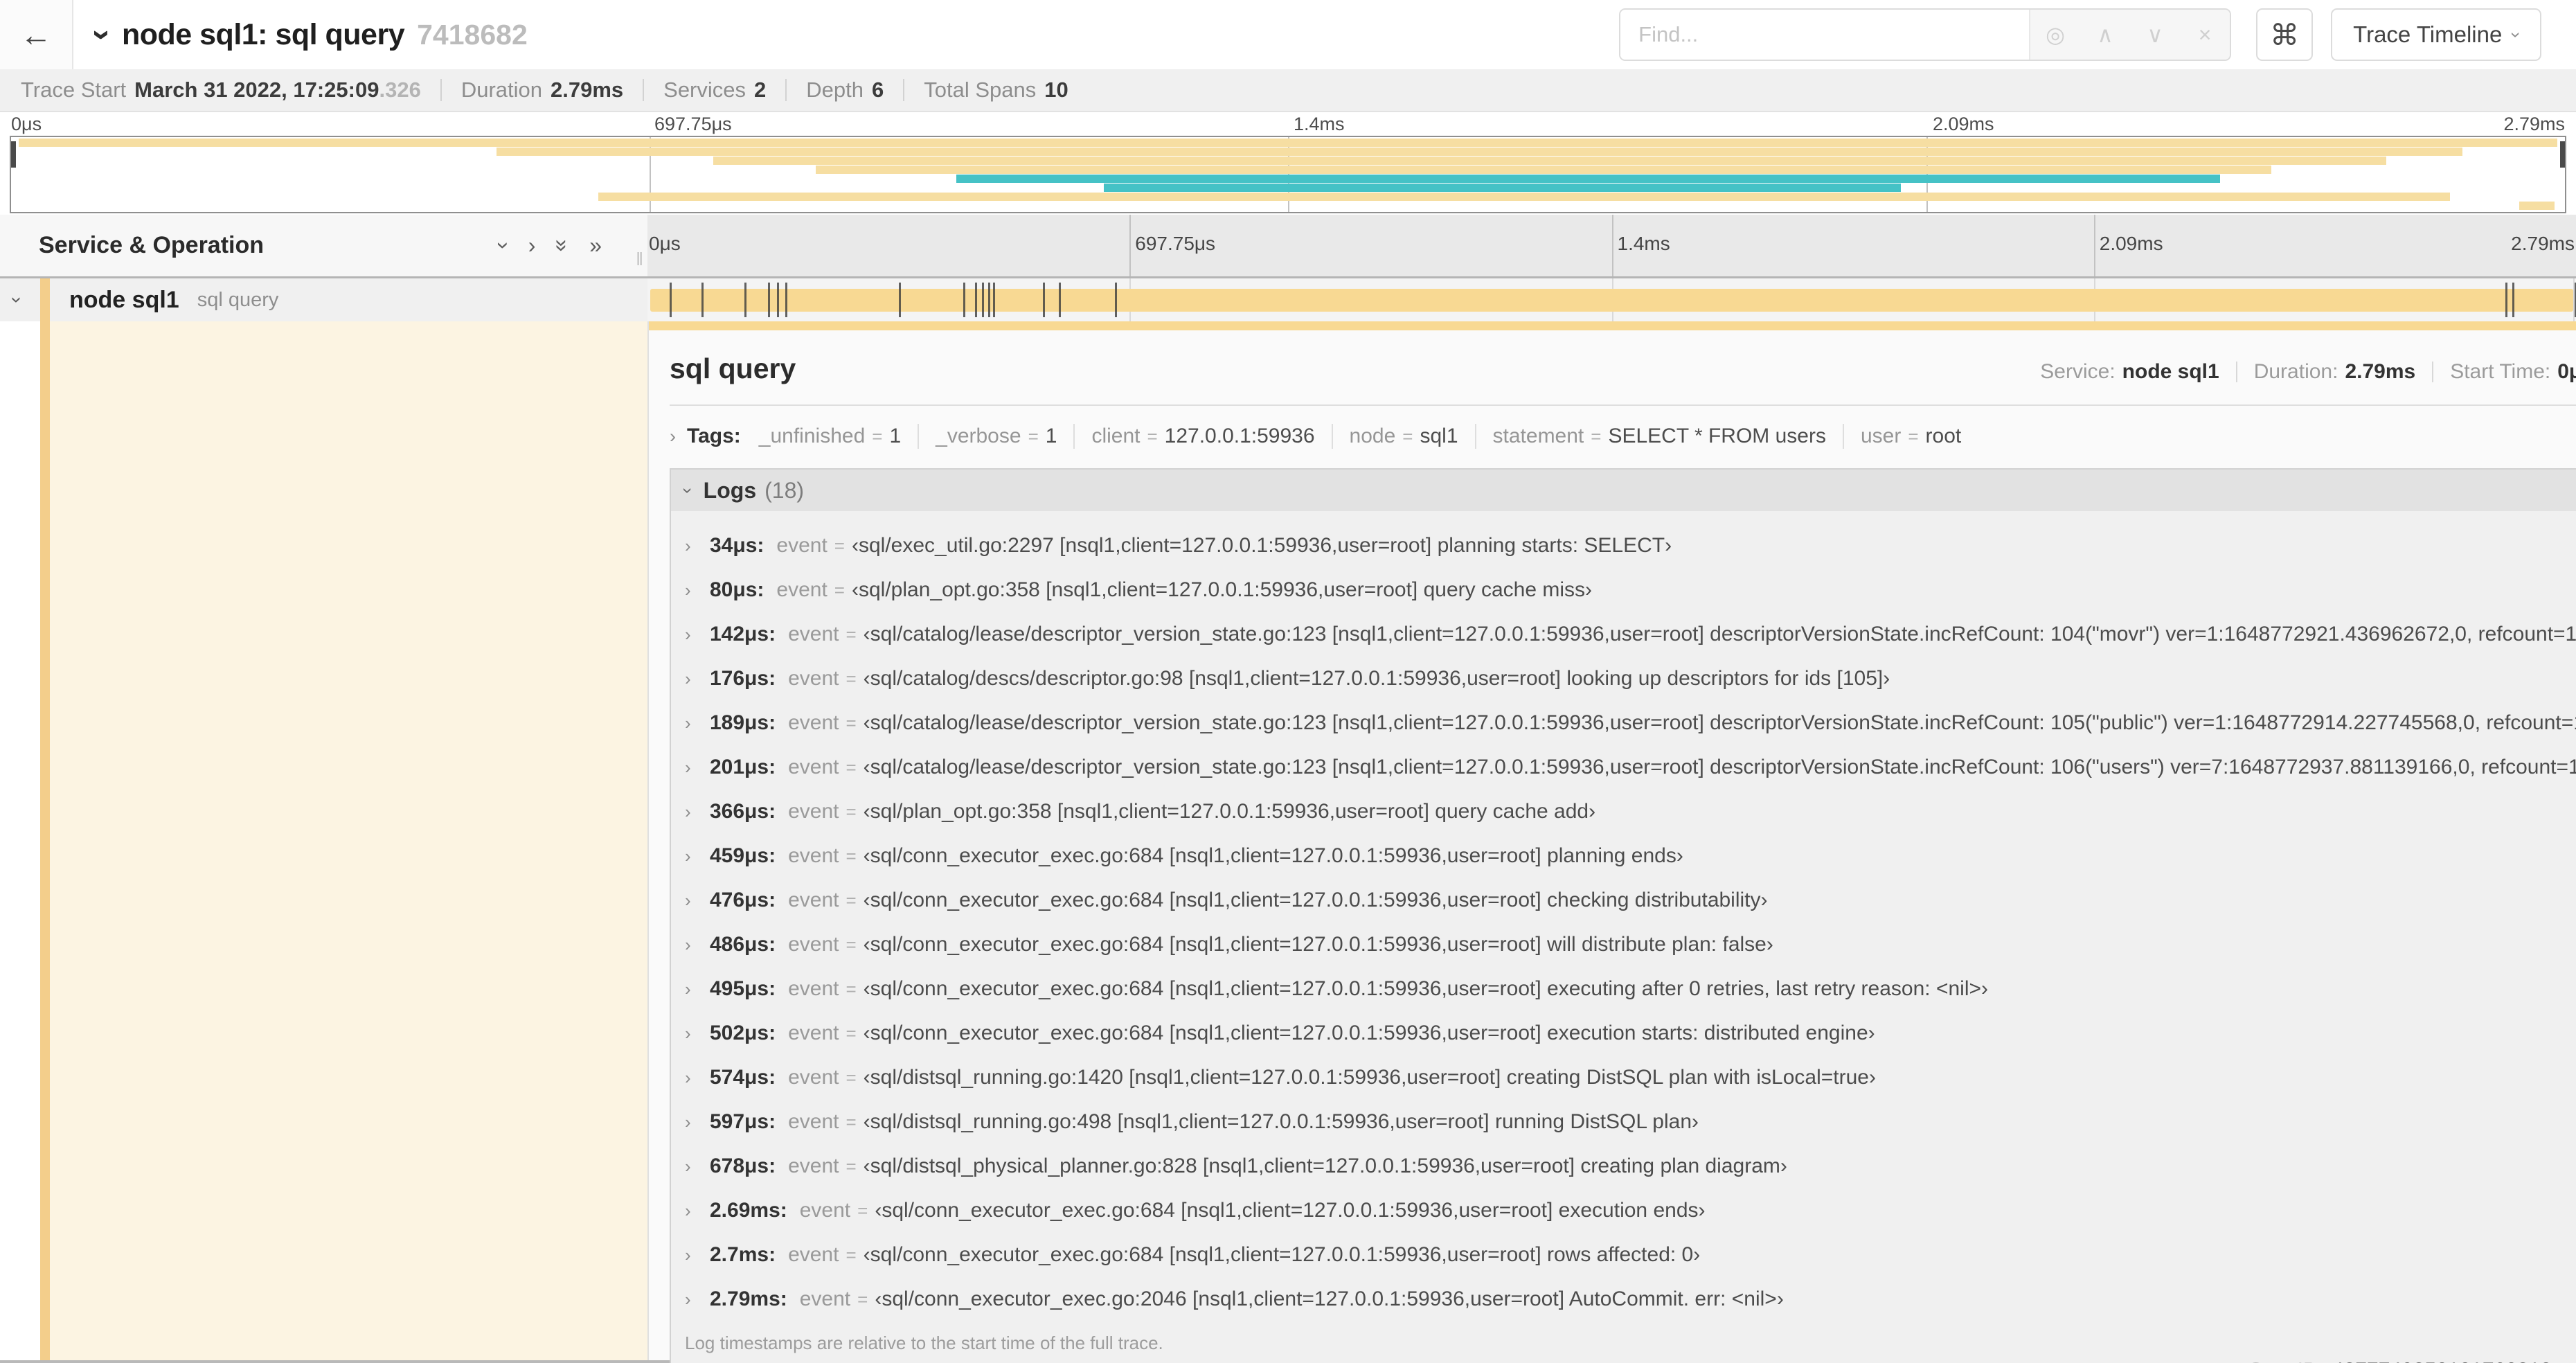 This screenshot has width=2576, height=1363. Describe the element at coordinates (256, 90) in the screenshot. I see `trace-start-value: March 31 2022, 17:25:09` at that location.